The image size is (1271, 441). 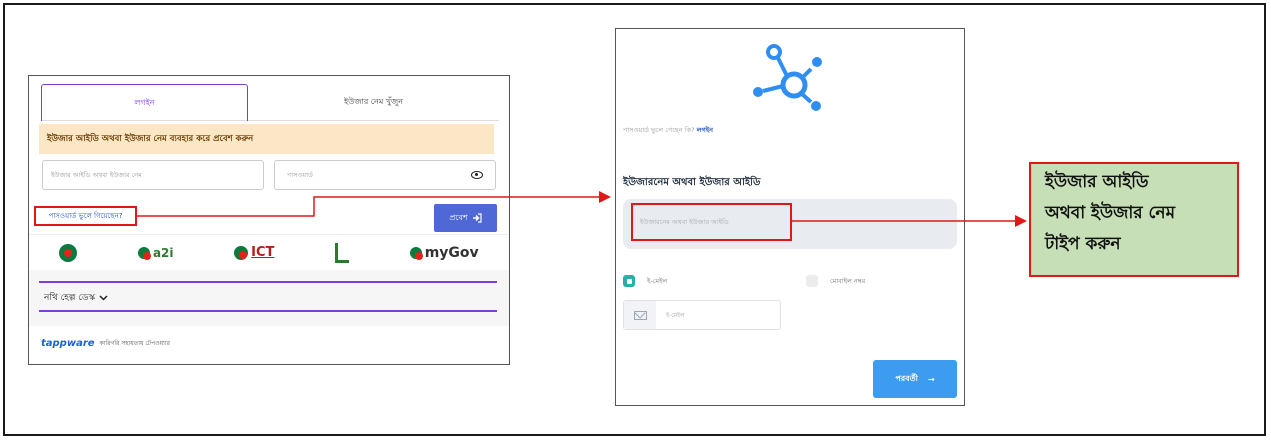 I want to click on email-icon-box, so click(x=640, y=315).